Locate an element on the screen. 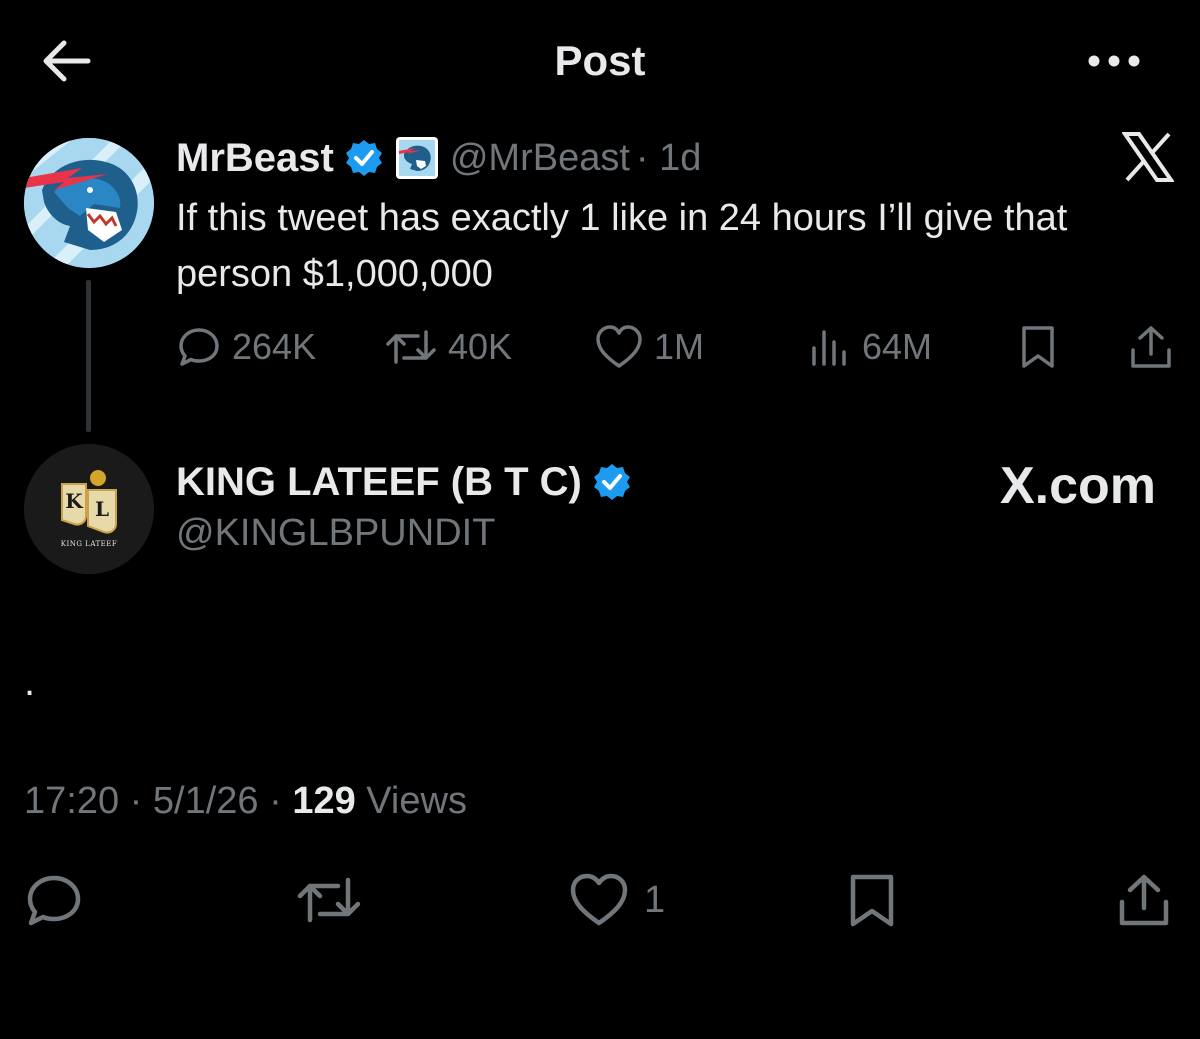  quoted-views-button: 64M is located at coordinates (870, 347).